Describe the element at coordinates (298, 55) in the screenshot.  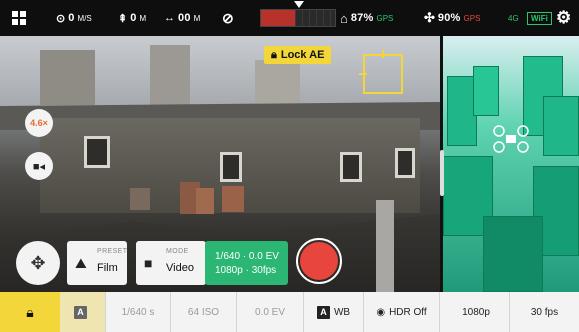
I see `lock-ae-badge: 🔒︎ Lock AE` at that location.